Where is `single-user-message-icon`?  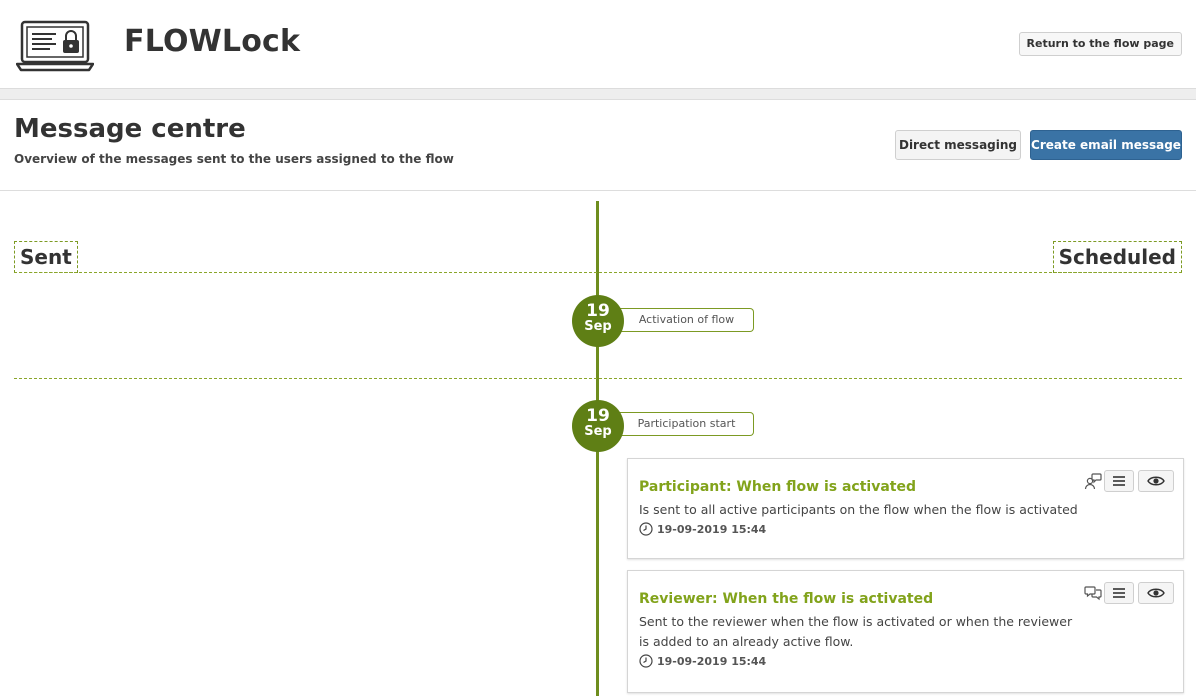 single-user-message-icon is located at coordinates (1093, 481).